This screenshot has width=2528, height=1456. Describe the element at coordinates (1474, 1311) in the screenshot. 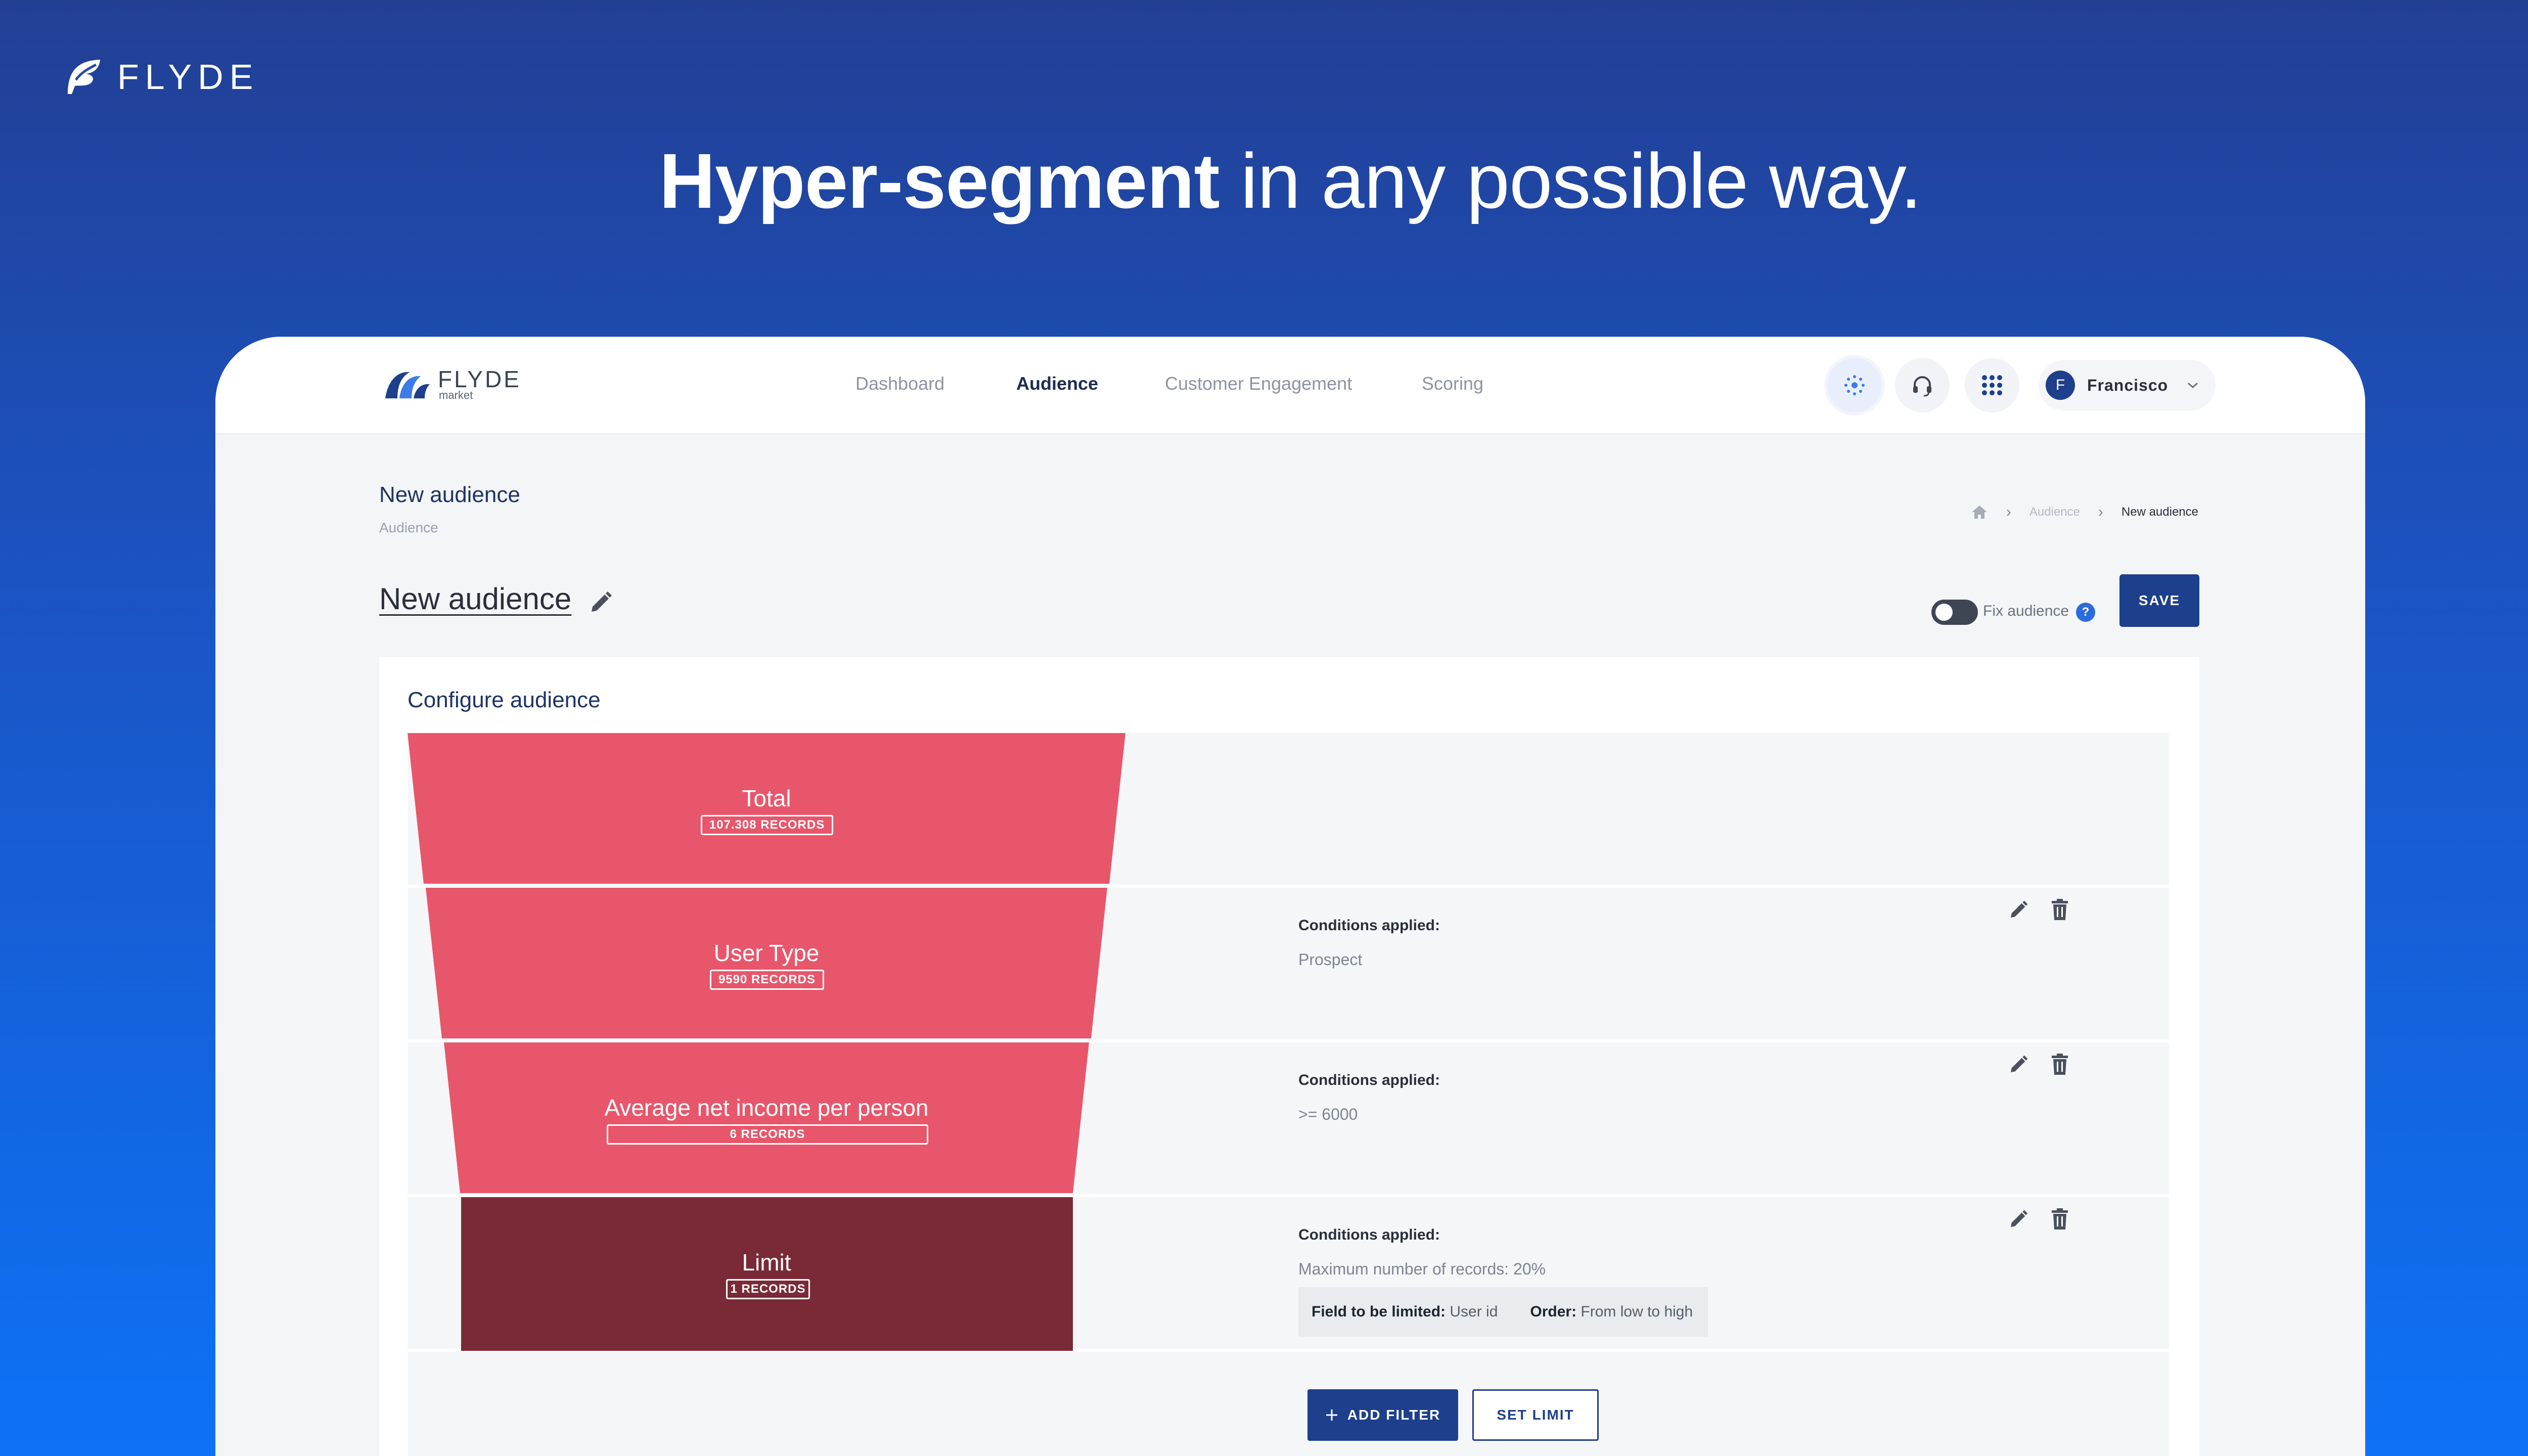

I see `limit-field-value: User id` at that location.